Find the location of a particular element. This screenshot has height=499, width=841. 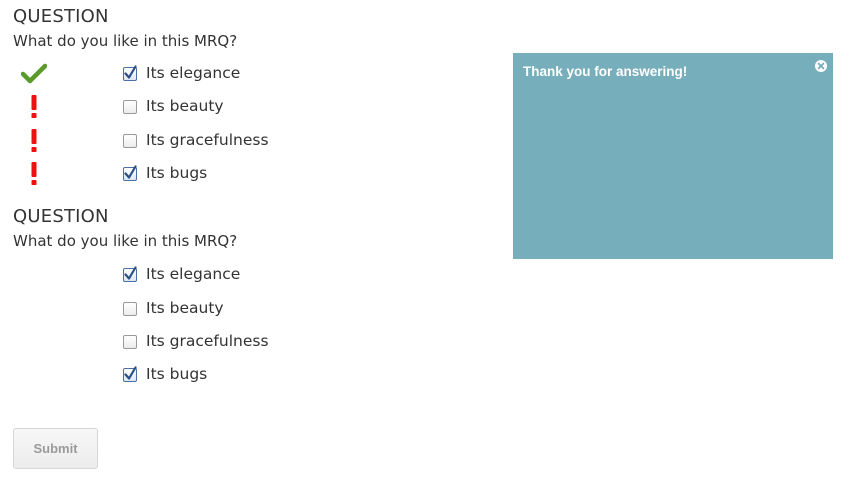

submit-button: Submit is located at coordinates (55, 448).